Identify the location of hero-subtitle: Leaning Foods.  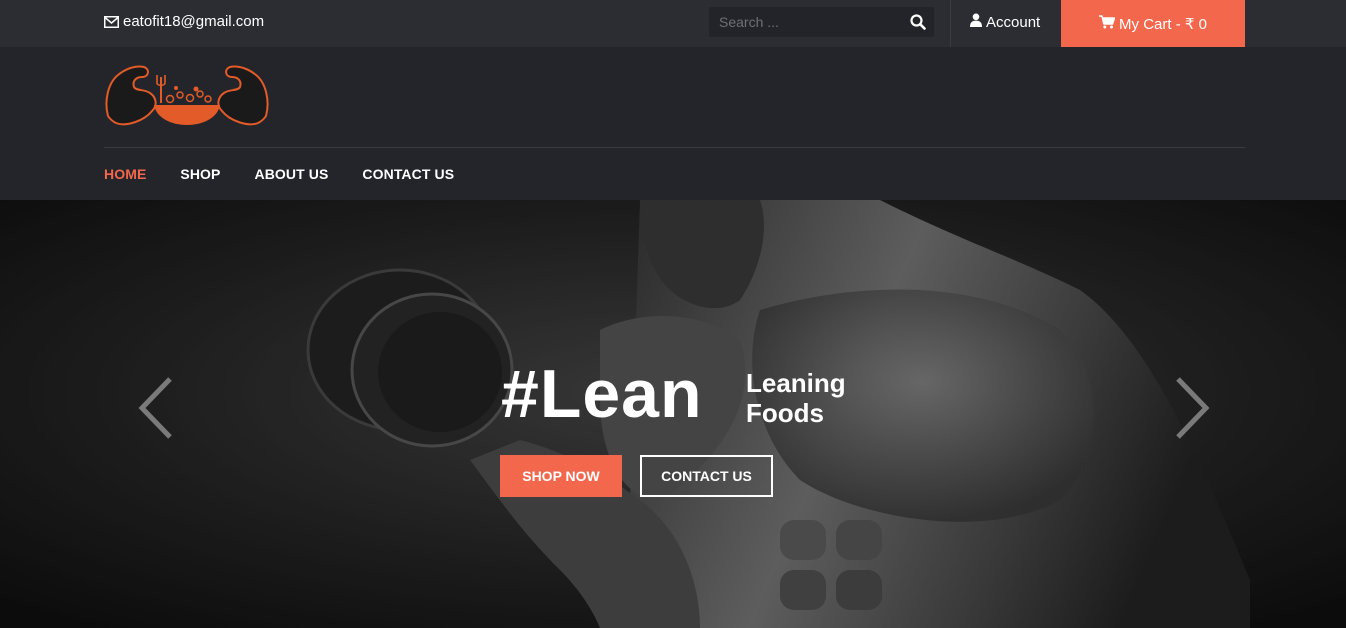
(796, 398).